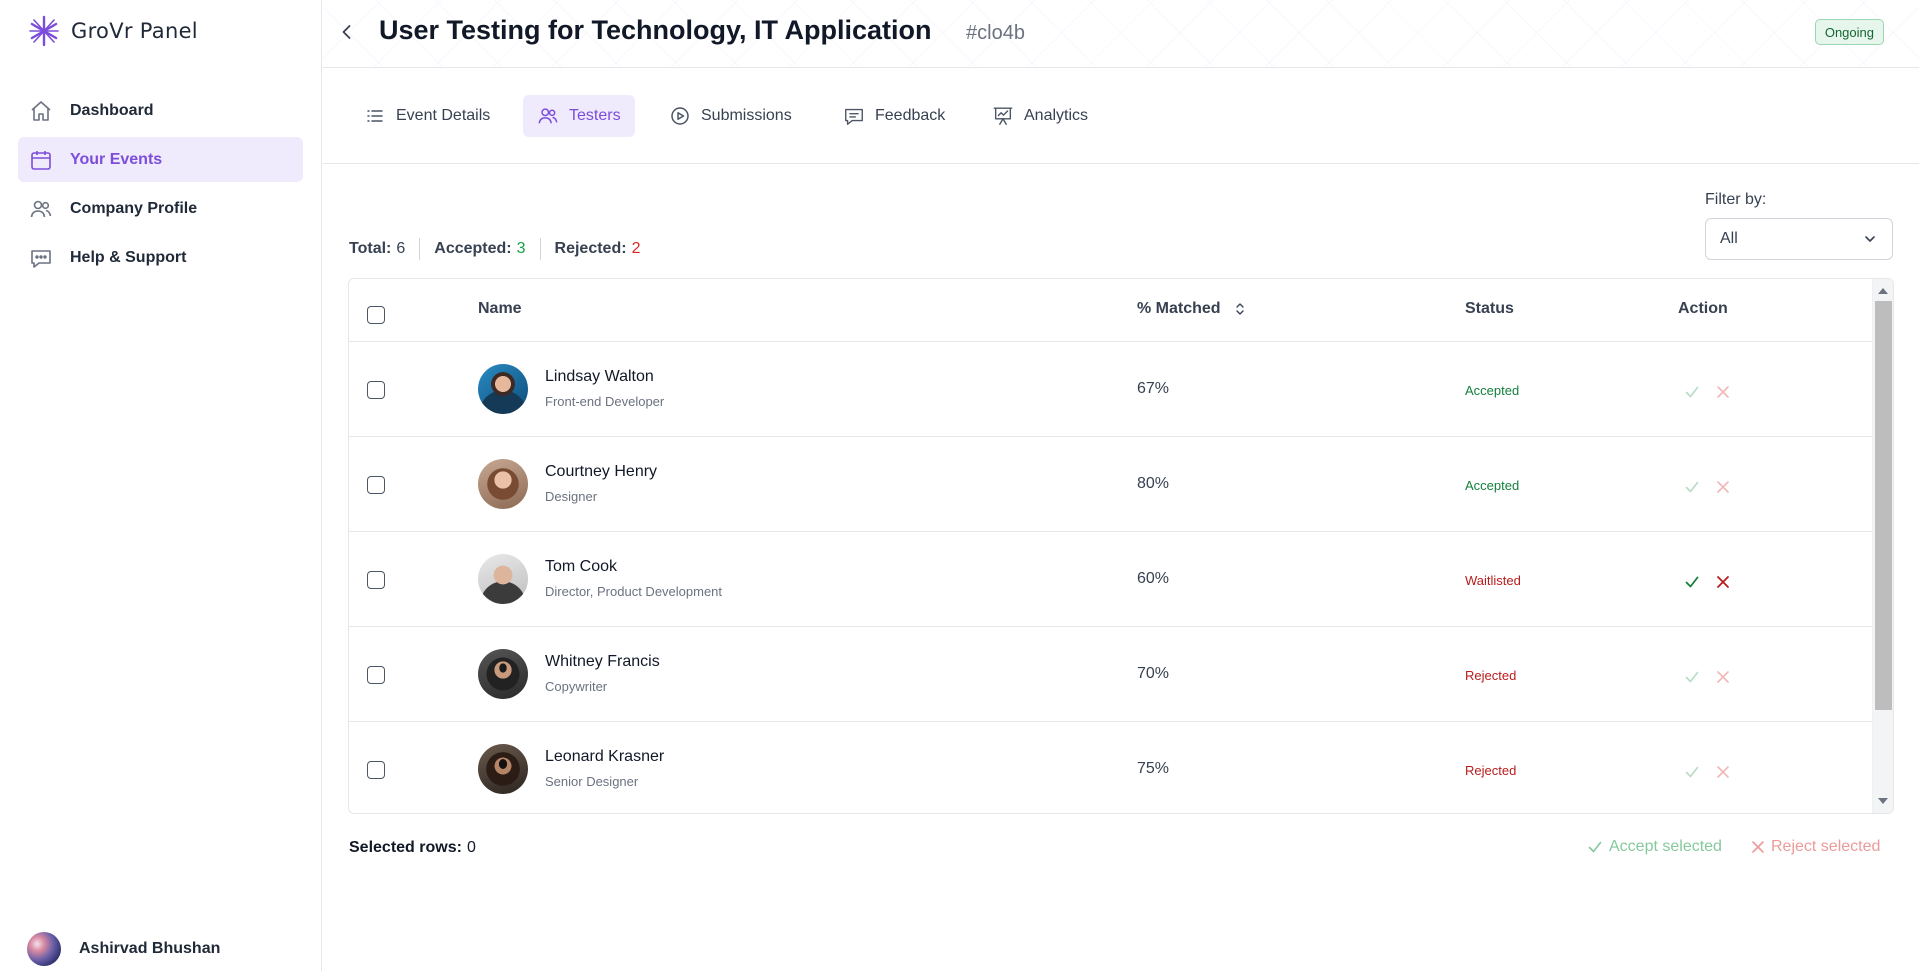  Describe the element at coordinates (160, 110) in the screenshot. I see `sidebar-item-dashboard: Dashboard` at that location.